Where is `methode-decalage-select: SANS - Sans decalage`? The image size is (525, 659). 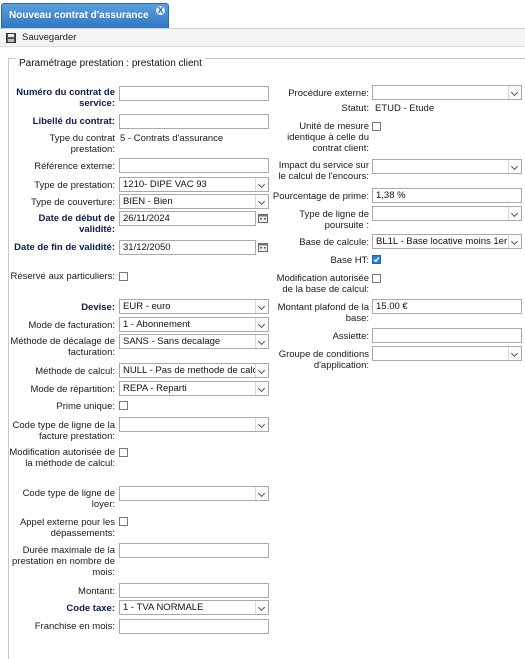 methode-decalage-select: SANS - Sans decalage is located at coordinates (194, 341).